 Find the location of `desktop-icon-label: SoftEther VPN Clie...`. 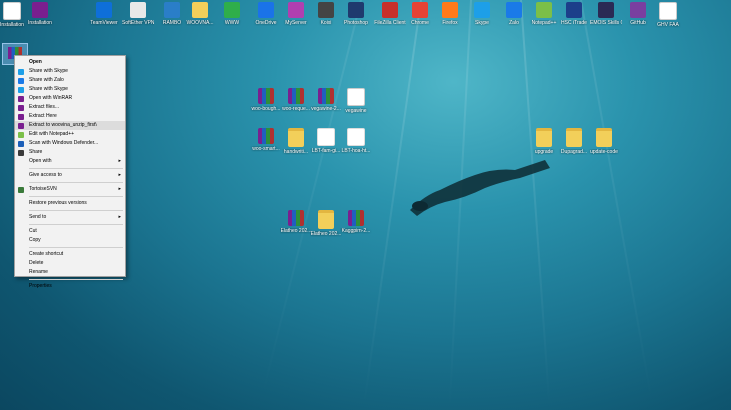

desktop-icon-label: SoftEther VPN Clie... is located at coordinates (138, 23).